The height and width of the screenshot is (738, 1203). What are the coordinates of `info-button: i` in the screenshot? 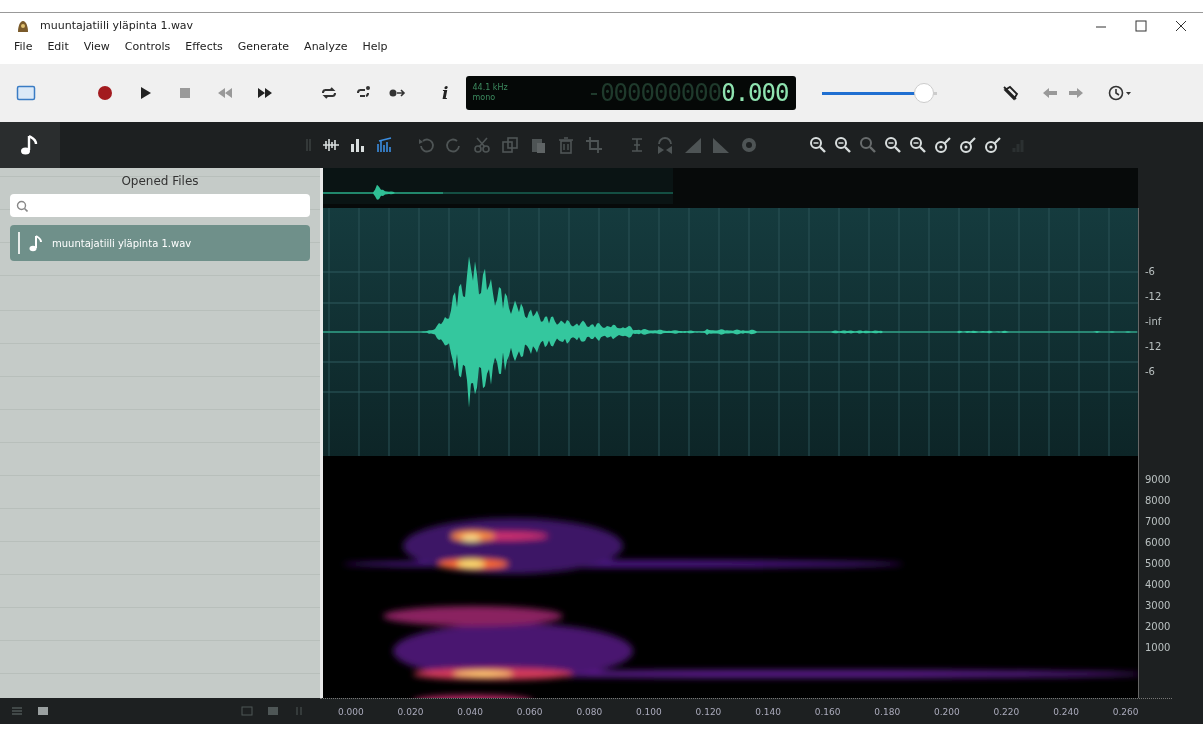 It's located at (445, 93).